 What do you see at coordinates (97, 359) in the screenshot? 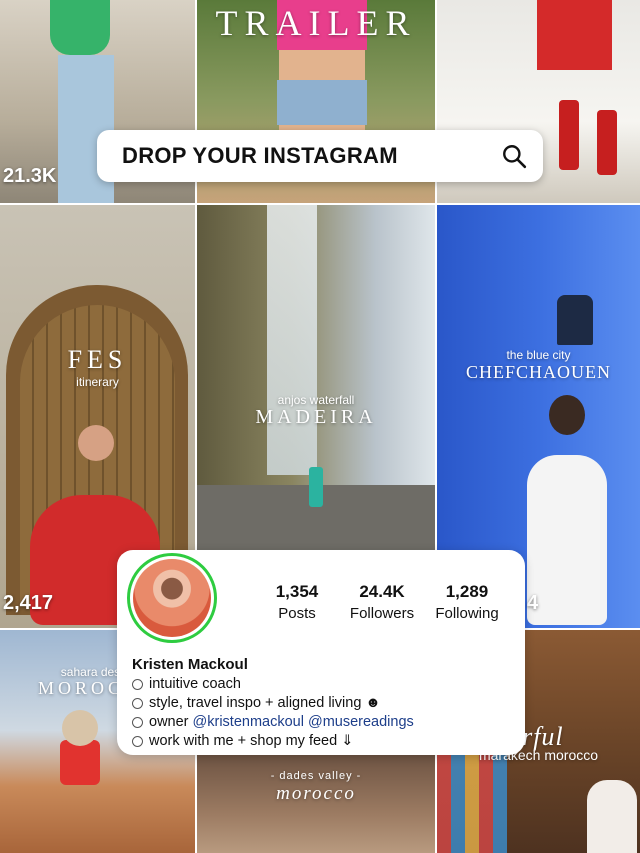
I see `tile-caption: FES` at bounding box center [97, 359].